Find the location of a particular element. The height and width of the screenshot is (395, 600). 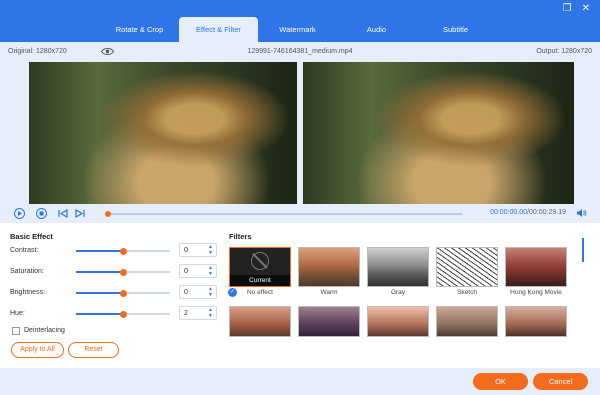

restore-icon: ❐ is located at coordinates (567, 8).